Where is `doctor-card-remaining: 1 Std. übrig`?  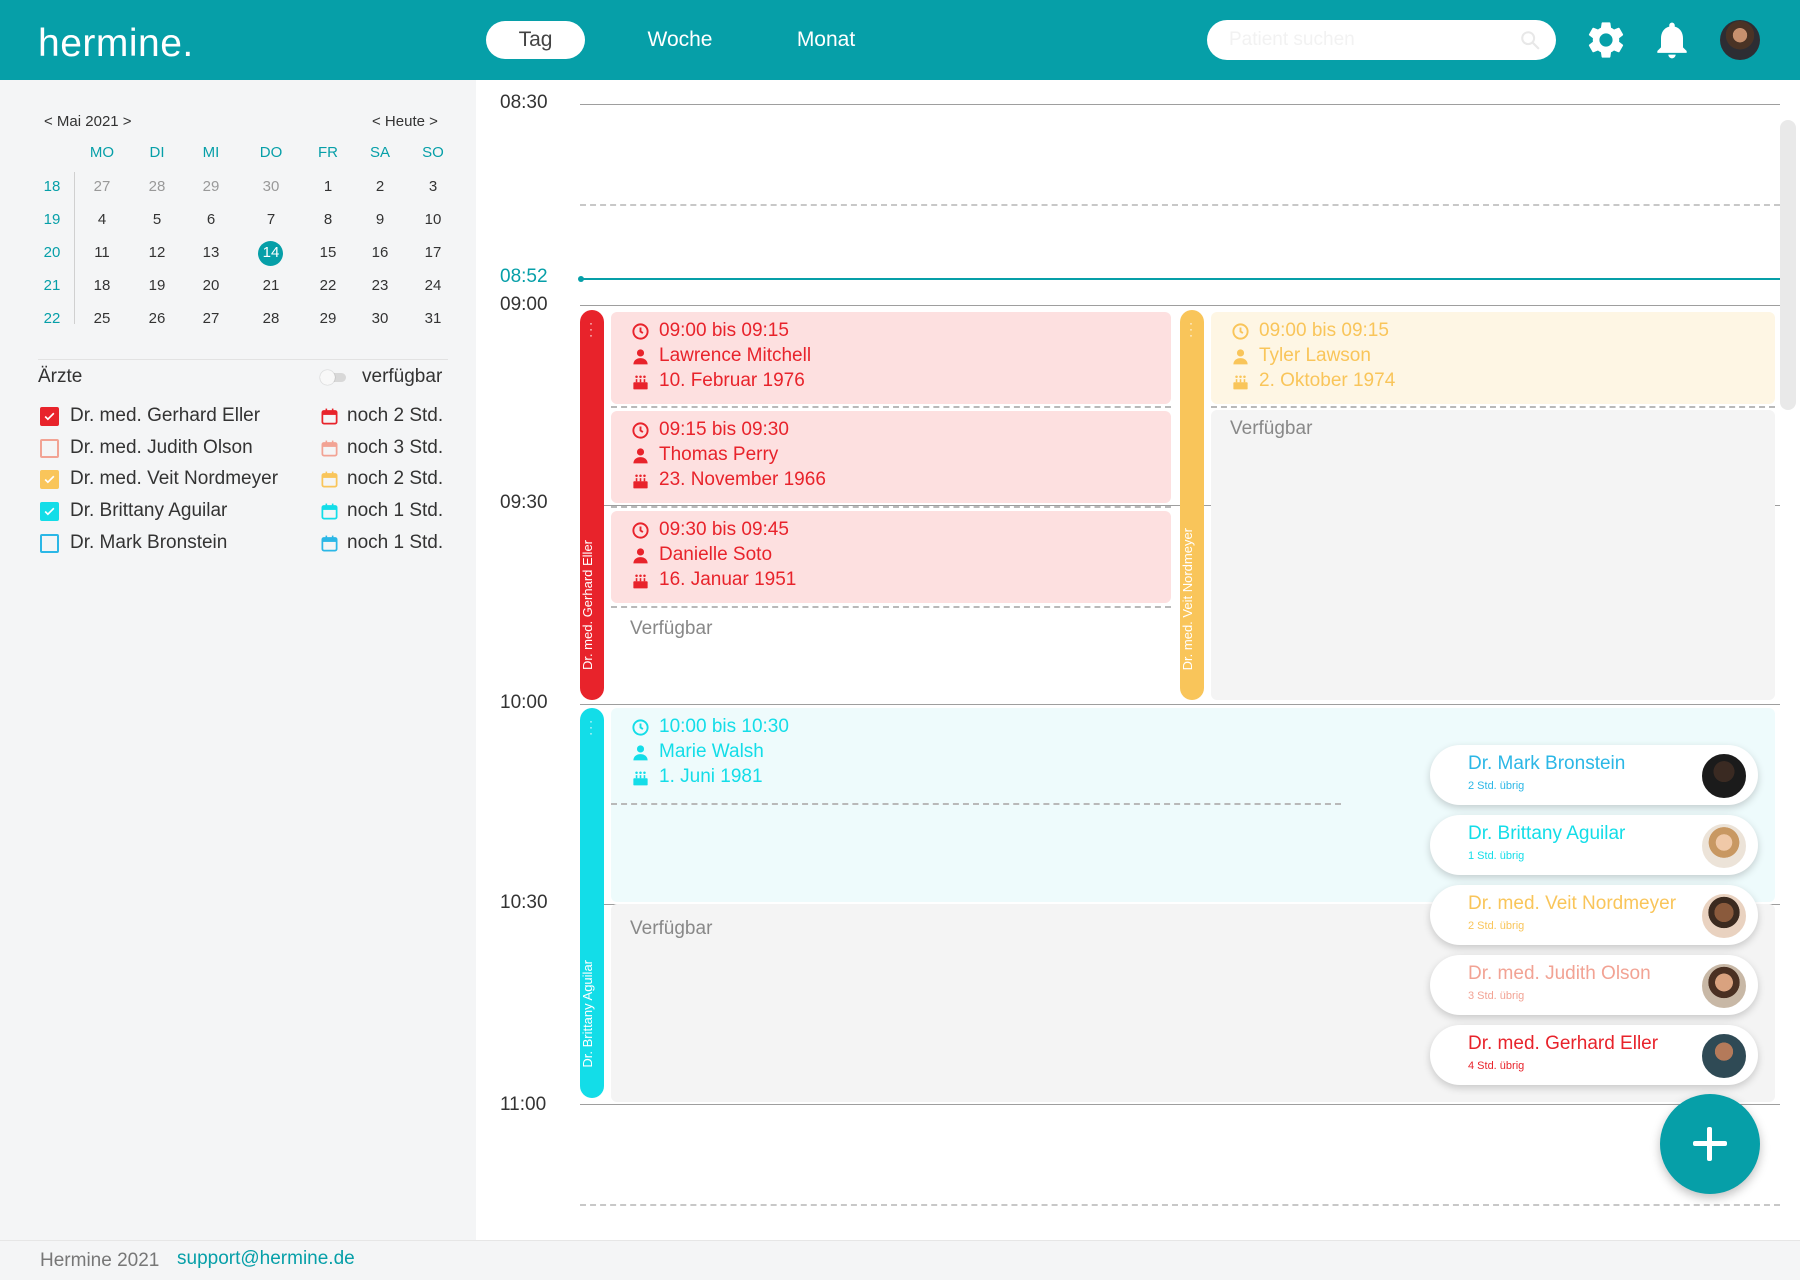
doctor-card-remaining: 1 Std. übrig is located at coordinates (1496, 856).